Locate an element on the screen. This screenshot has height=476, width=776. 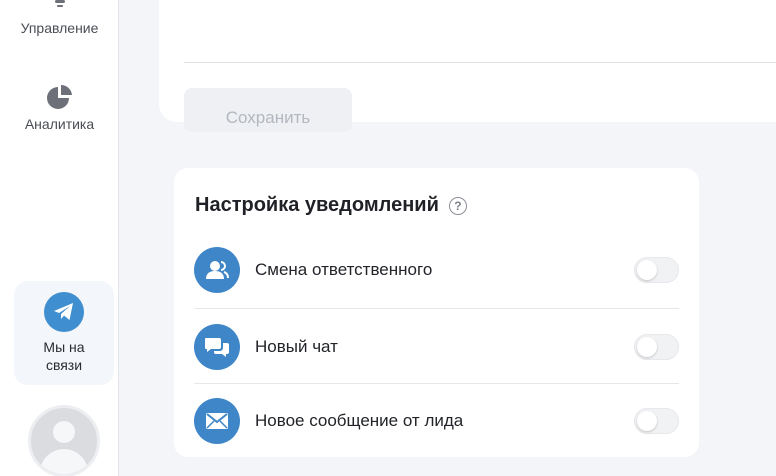
sidebar-item-label: Аналитика is located at coordinates (59, 124).